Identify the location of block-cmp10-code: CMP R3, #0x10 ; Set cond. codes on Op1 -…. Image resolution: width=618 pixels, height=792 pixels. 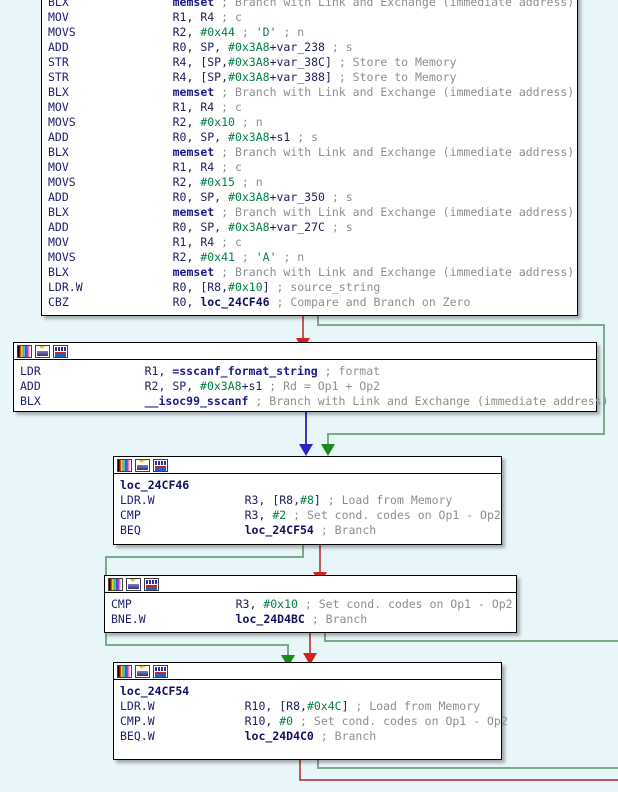
(310, 611).